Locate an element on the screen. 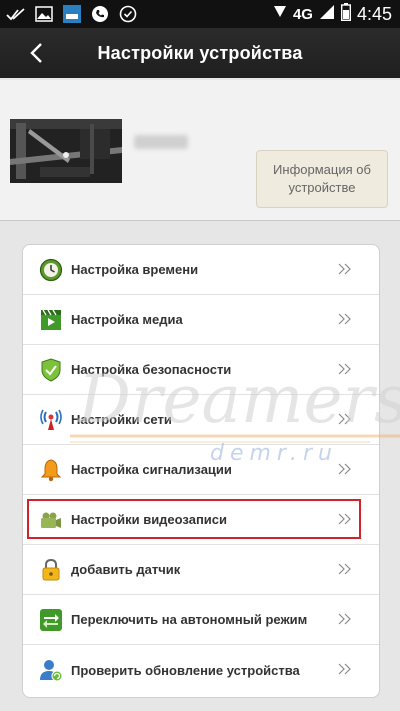  status-bar: 4G 4:45 is located at coordinates (200, 14).